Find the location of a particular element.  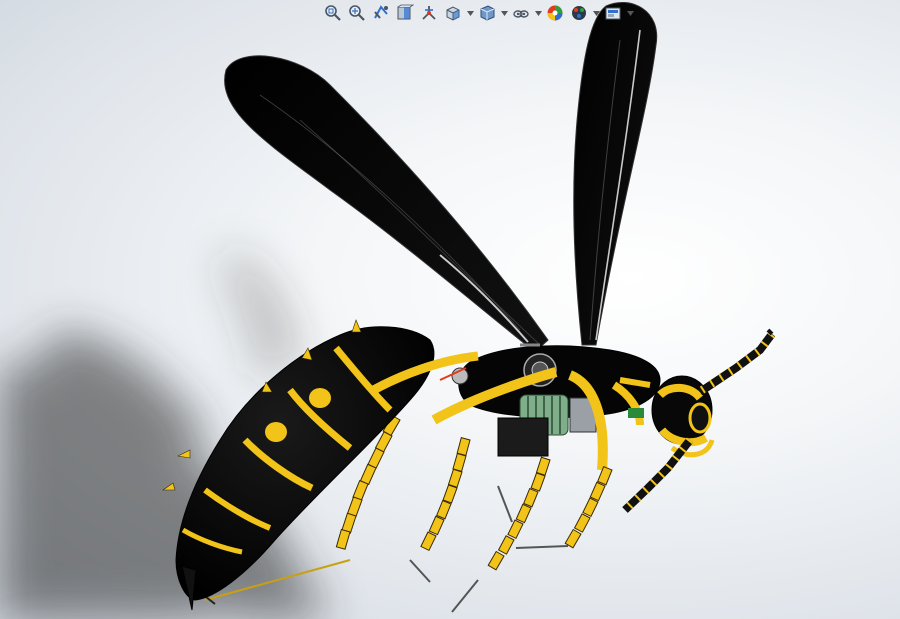

section-view-icon is located at coordinates (405, 12).